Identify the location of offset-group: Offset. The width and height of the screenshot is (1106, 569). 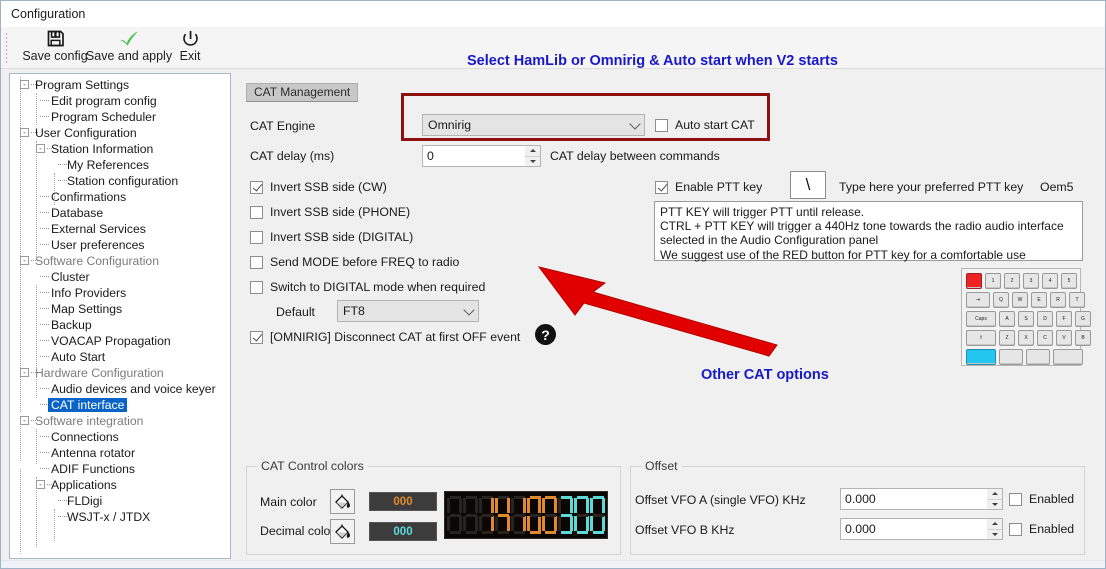
(857, 507).